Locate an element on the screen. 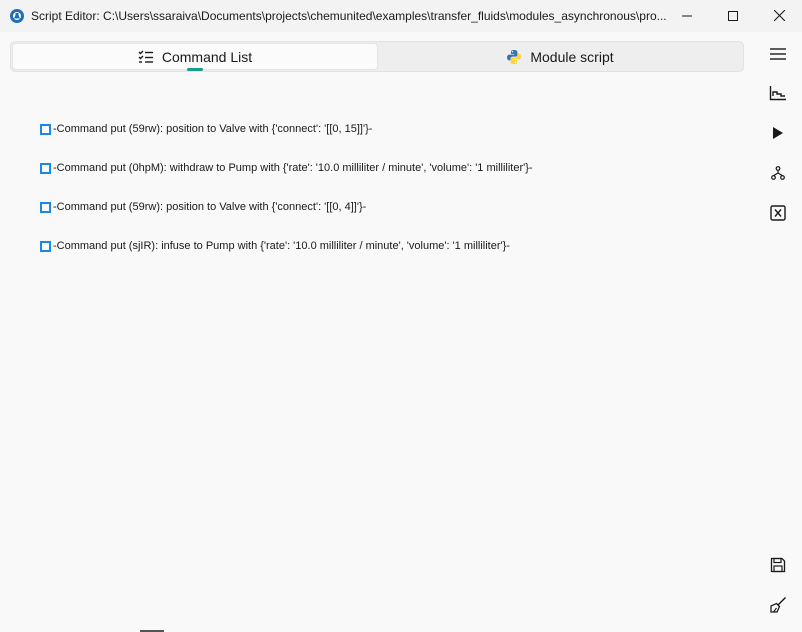 This screenshot has width=802, height=632. checklist-icon is located at coordinates (146, 57).